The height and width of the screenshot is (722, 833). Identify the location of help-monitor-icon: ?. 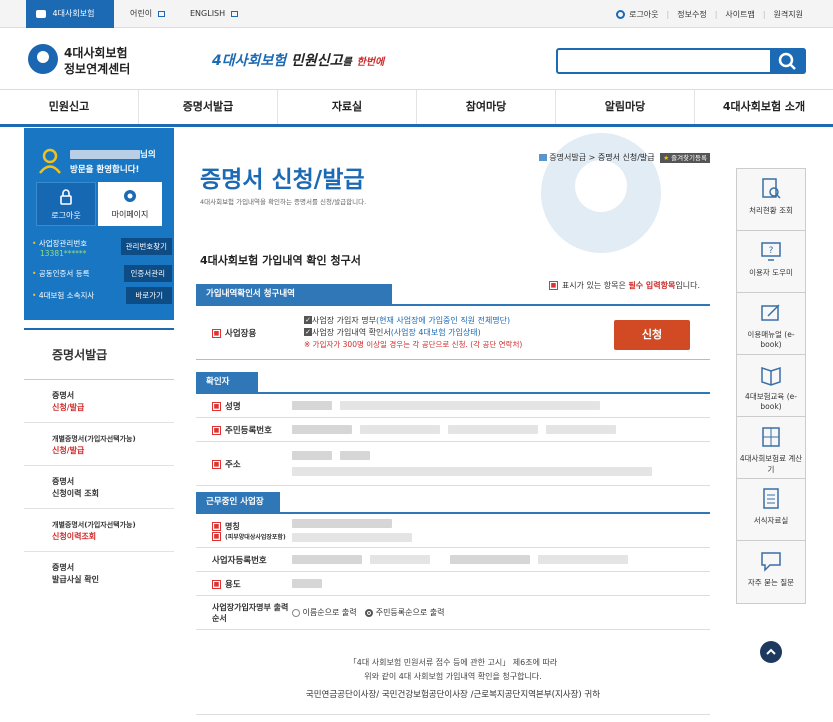
(771, 251).